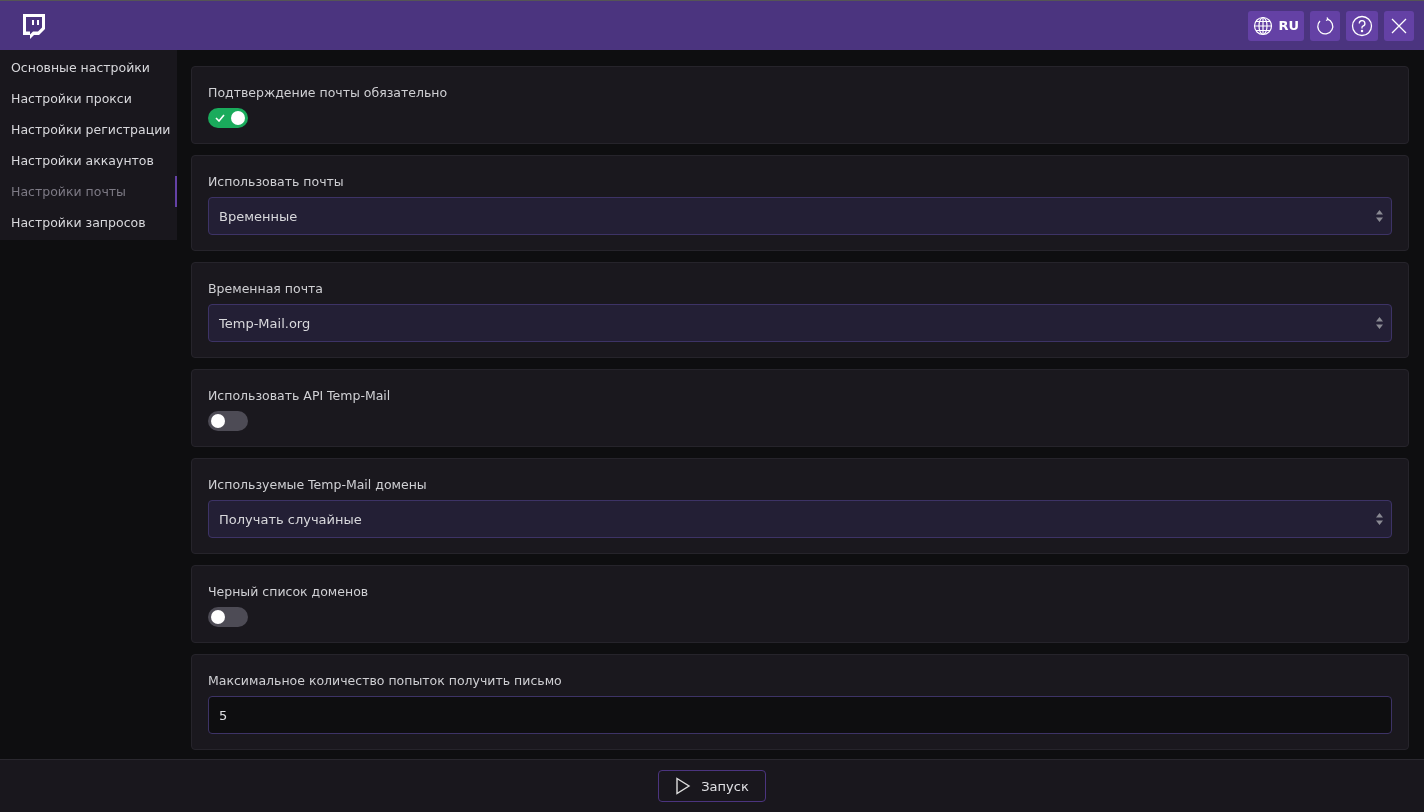 The height and width of the screenshot is (812, 1424). I want to click on refresh-icon, so click(1325, 25).